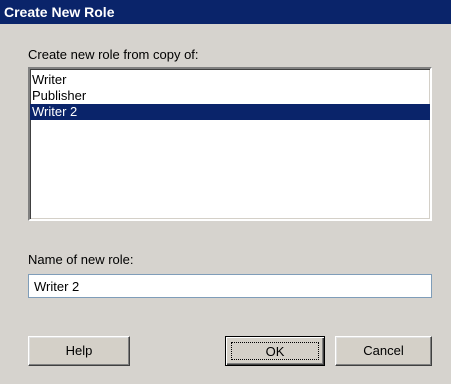  Describe the element at coordinates (230, 80) in the screenshot. I see `list-item-writer: Writer` at that location.